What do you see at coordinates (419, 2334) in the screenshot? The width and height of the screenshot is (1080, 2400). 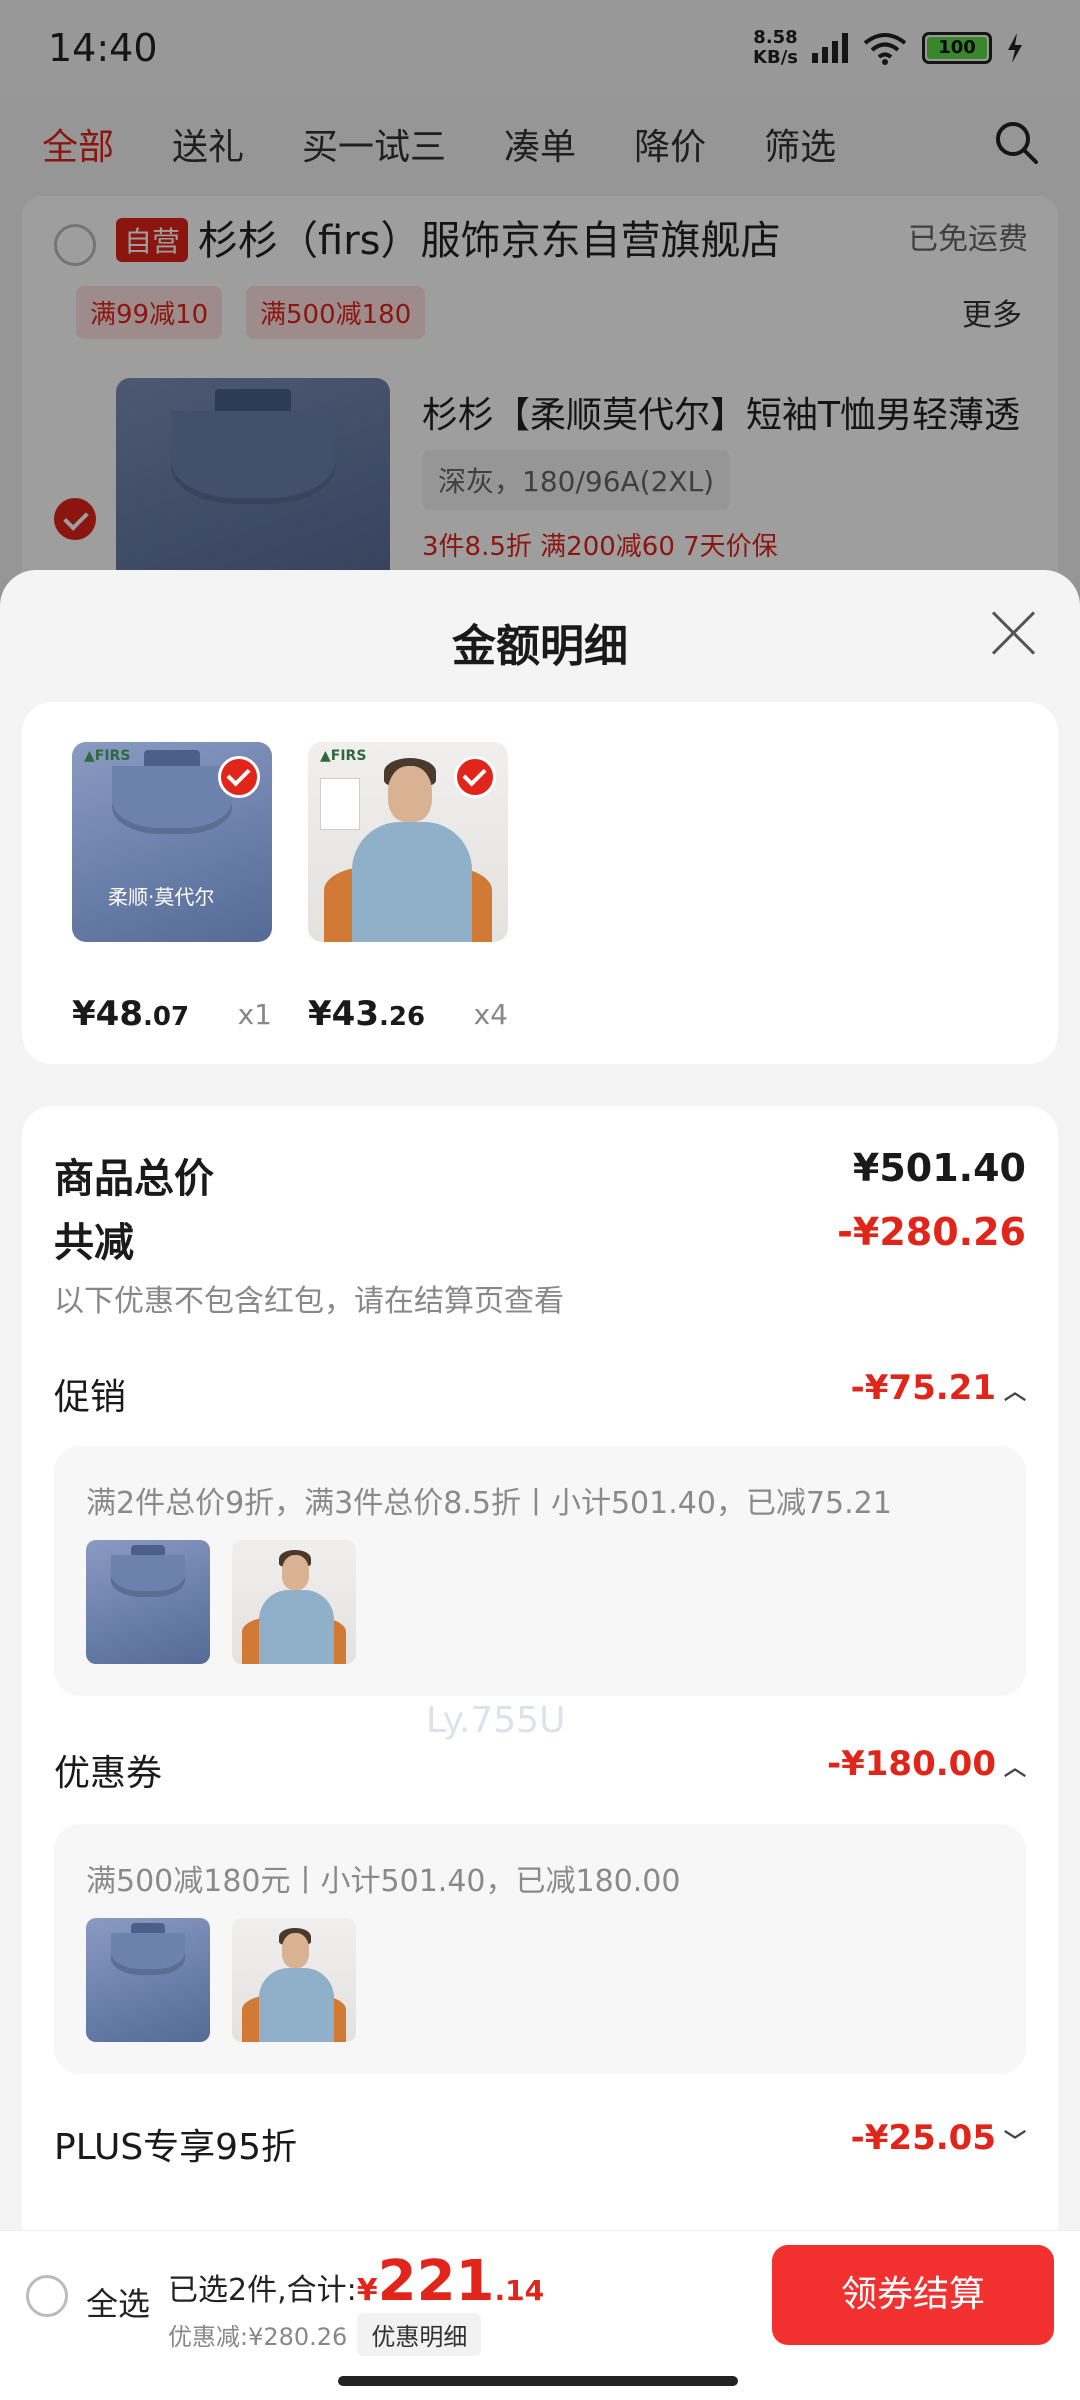 I see `discount-detail-button: 优惠明细` at bounding box center [419, 2334].